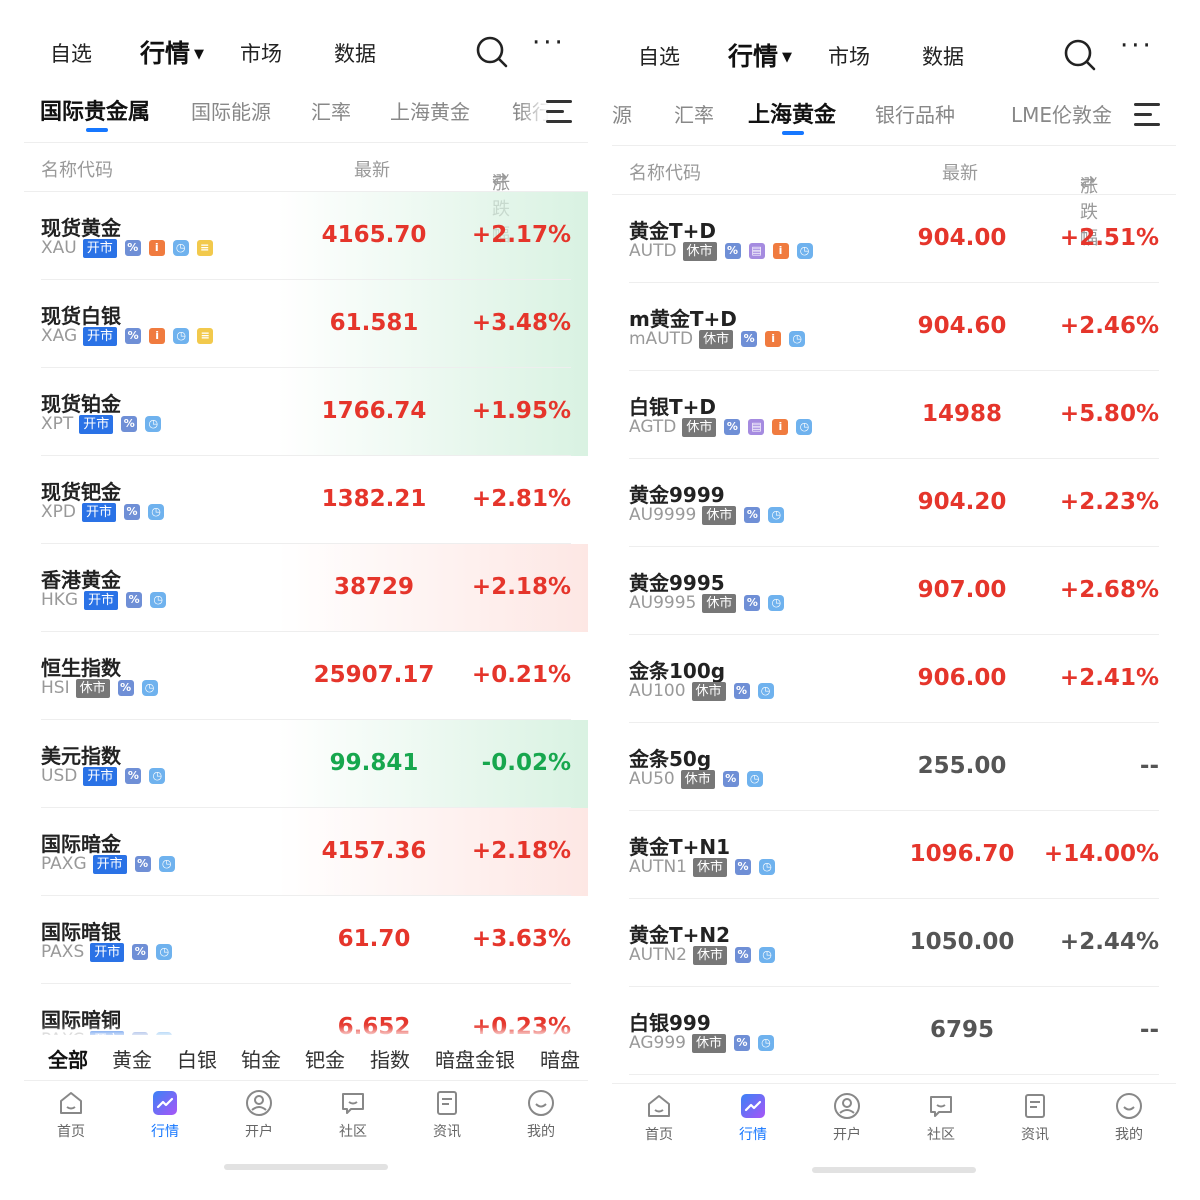 The width and height of the screenshot is (1200, 1200). I want to click on tab-intl-energy-partial: 源, so click(622, 113).